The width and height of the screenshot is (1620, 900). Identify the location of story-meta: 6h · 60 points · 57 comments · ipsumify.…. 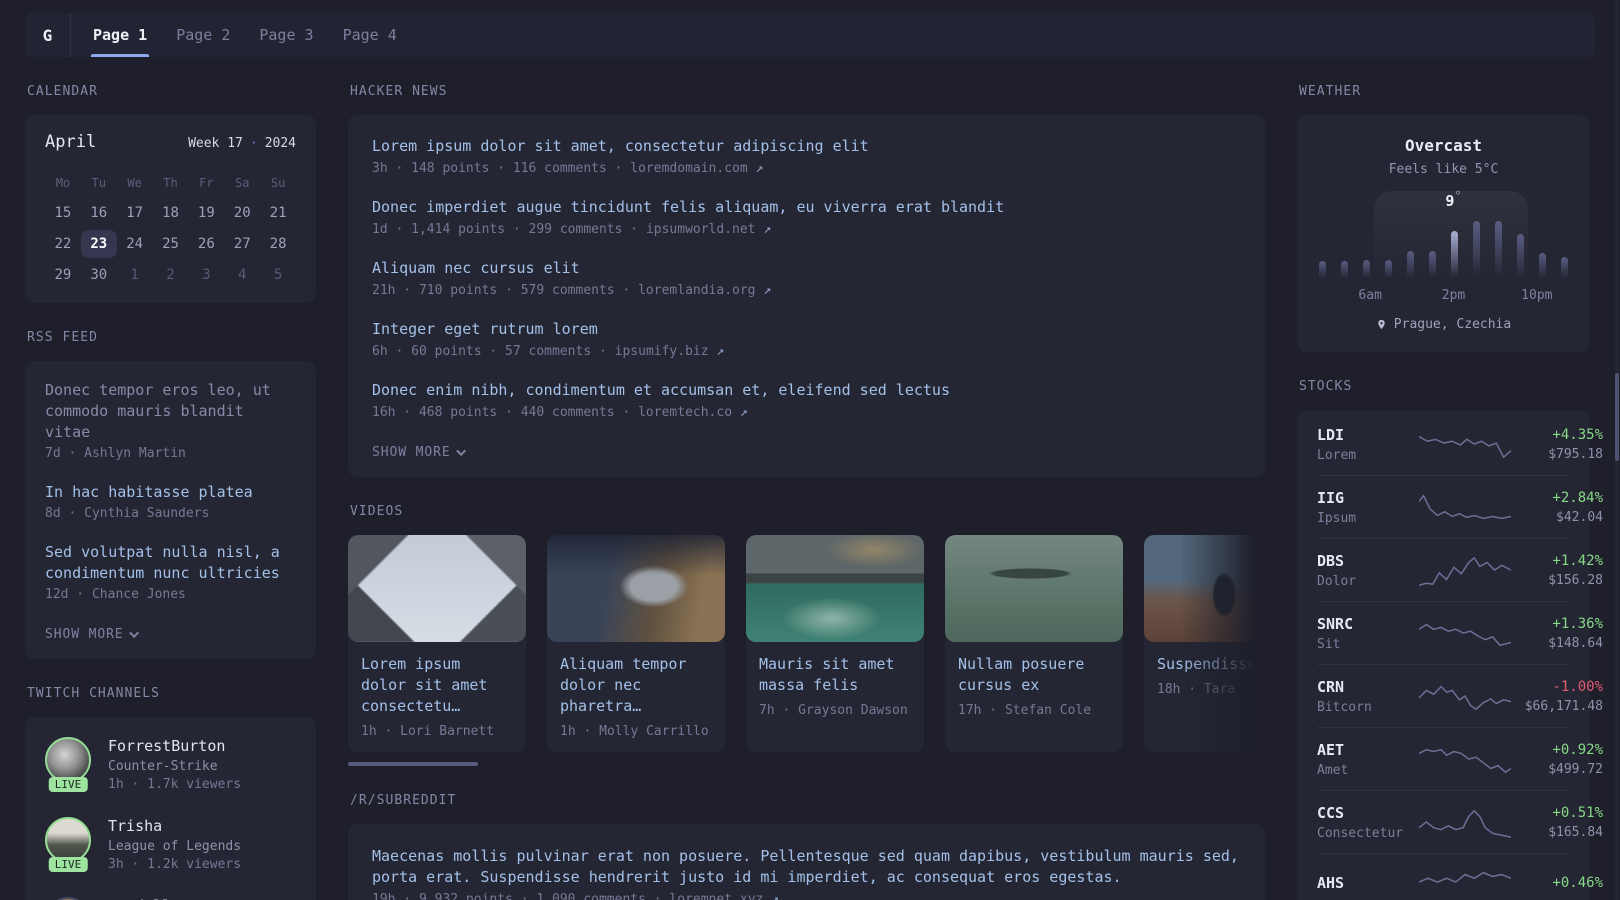
(806, 351).